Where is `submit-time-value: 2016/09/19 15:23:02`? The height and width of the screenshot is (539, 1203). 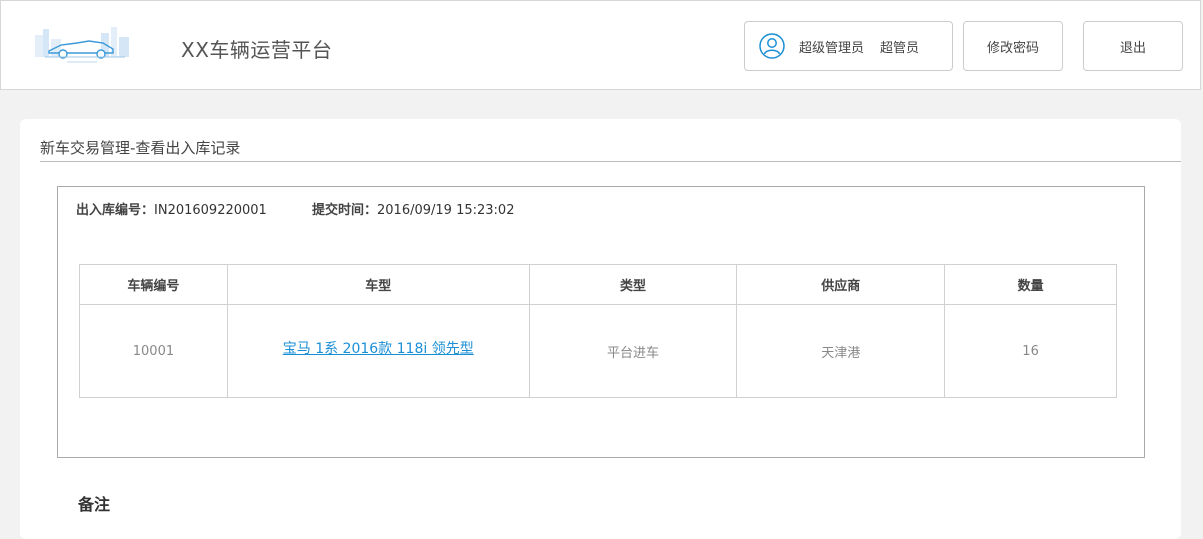
submit-time-value: 2016/09/19 15:23:02 is located at coordinates (446, 210).